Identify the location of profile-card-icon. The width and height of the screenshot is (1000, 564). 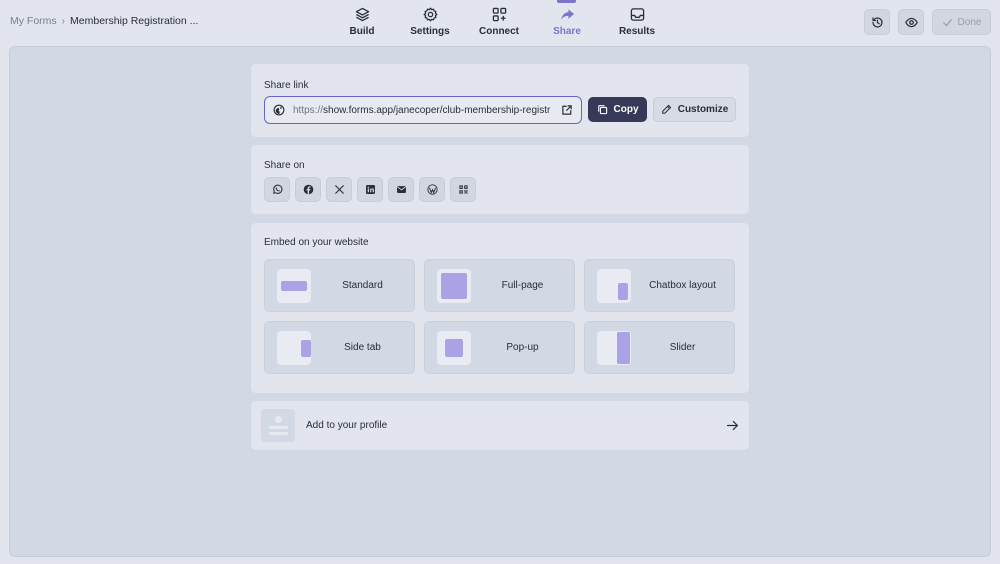
(278, 425).